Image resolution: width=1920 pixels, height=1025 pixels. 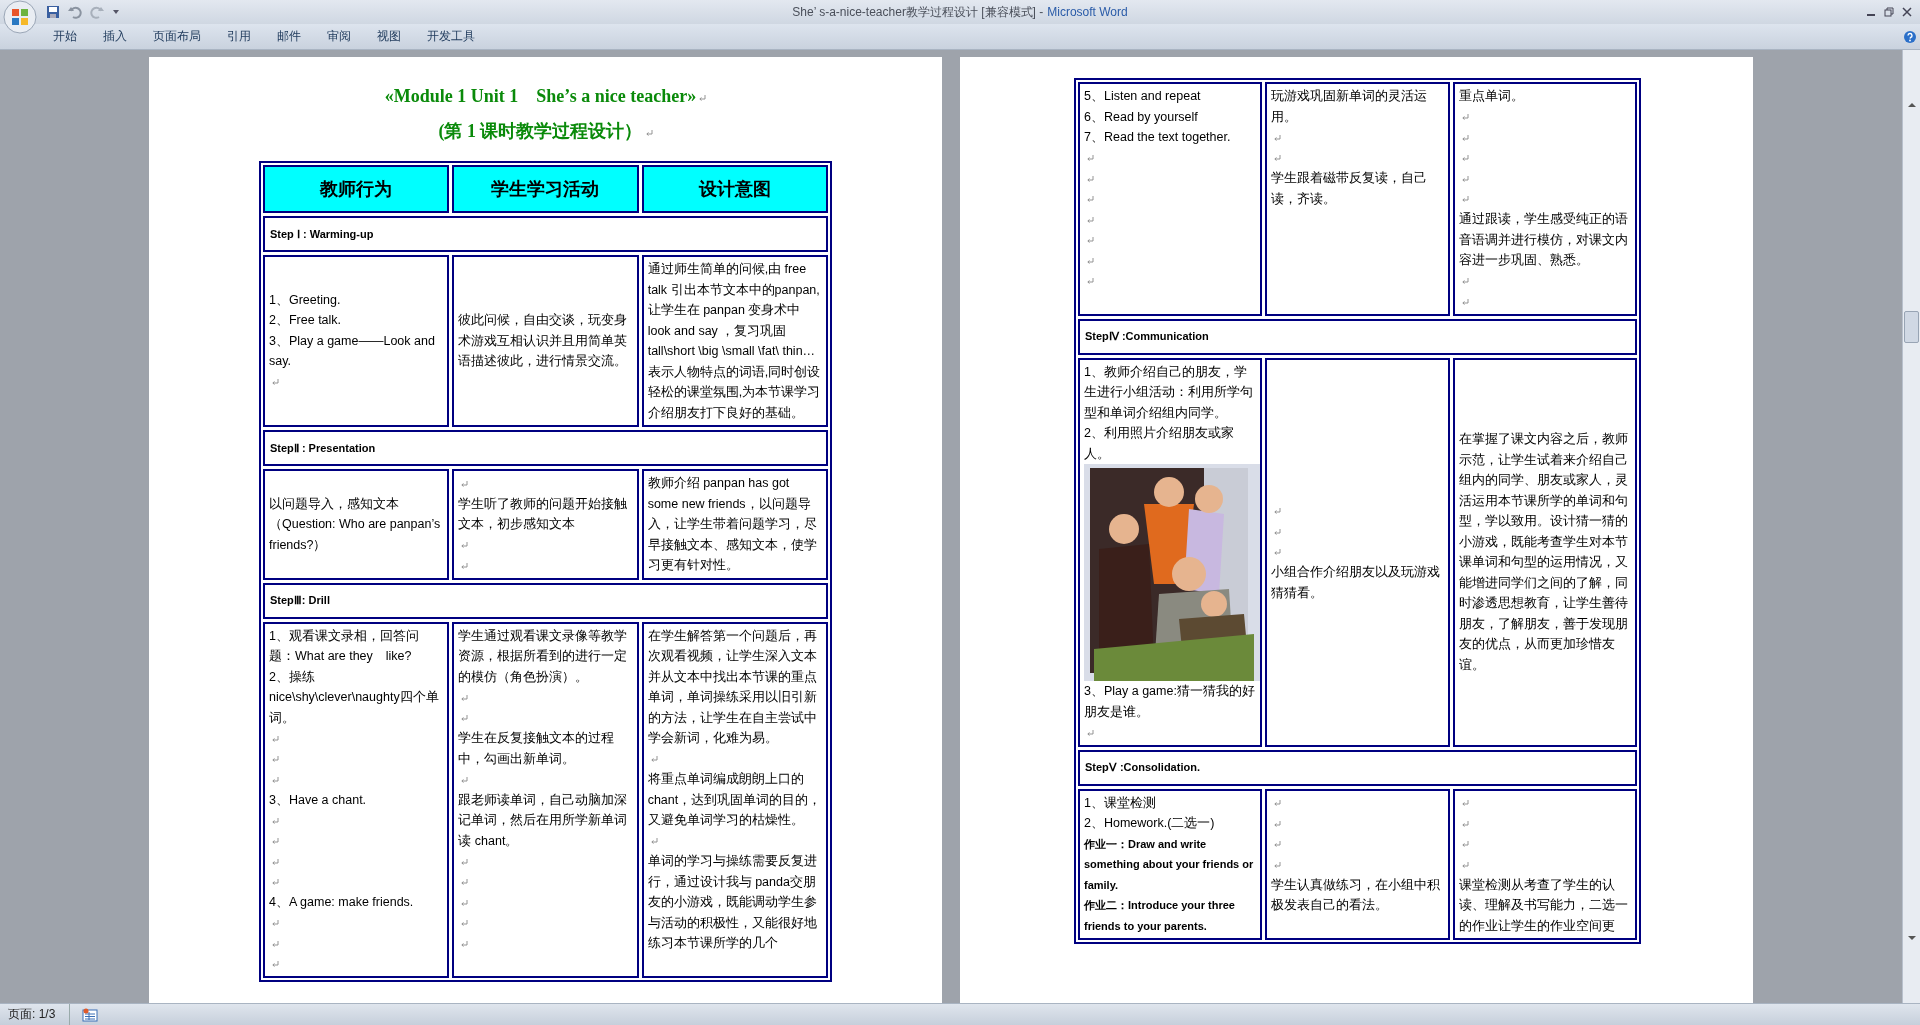 What do you see at coordinates (53, 12) in the screenshot?
I see `save-icon` at bounding box center [53, 12].